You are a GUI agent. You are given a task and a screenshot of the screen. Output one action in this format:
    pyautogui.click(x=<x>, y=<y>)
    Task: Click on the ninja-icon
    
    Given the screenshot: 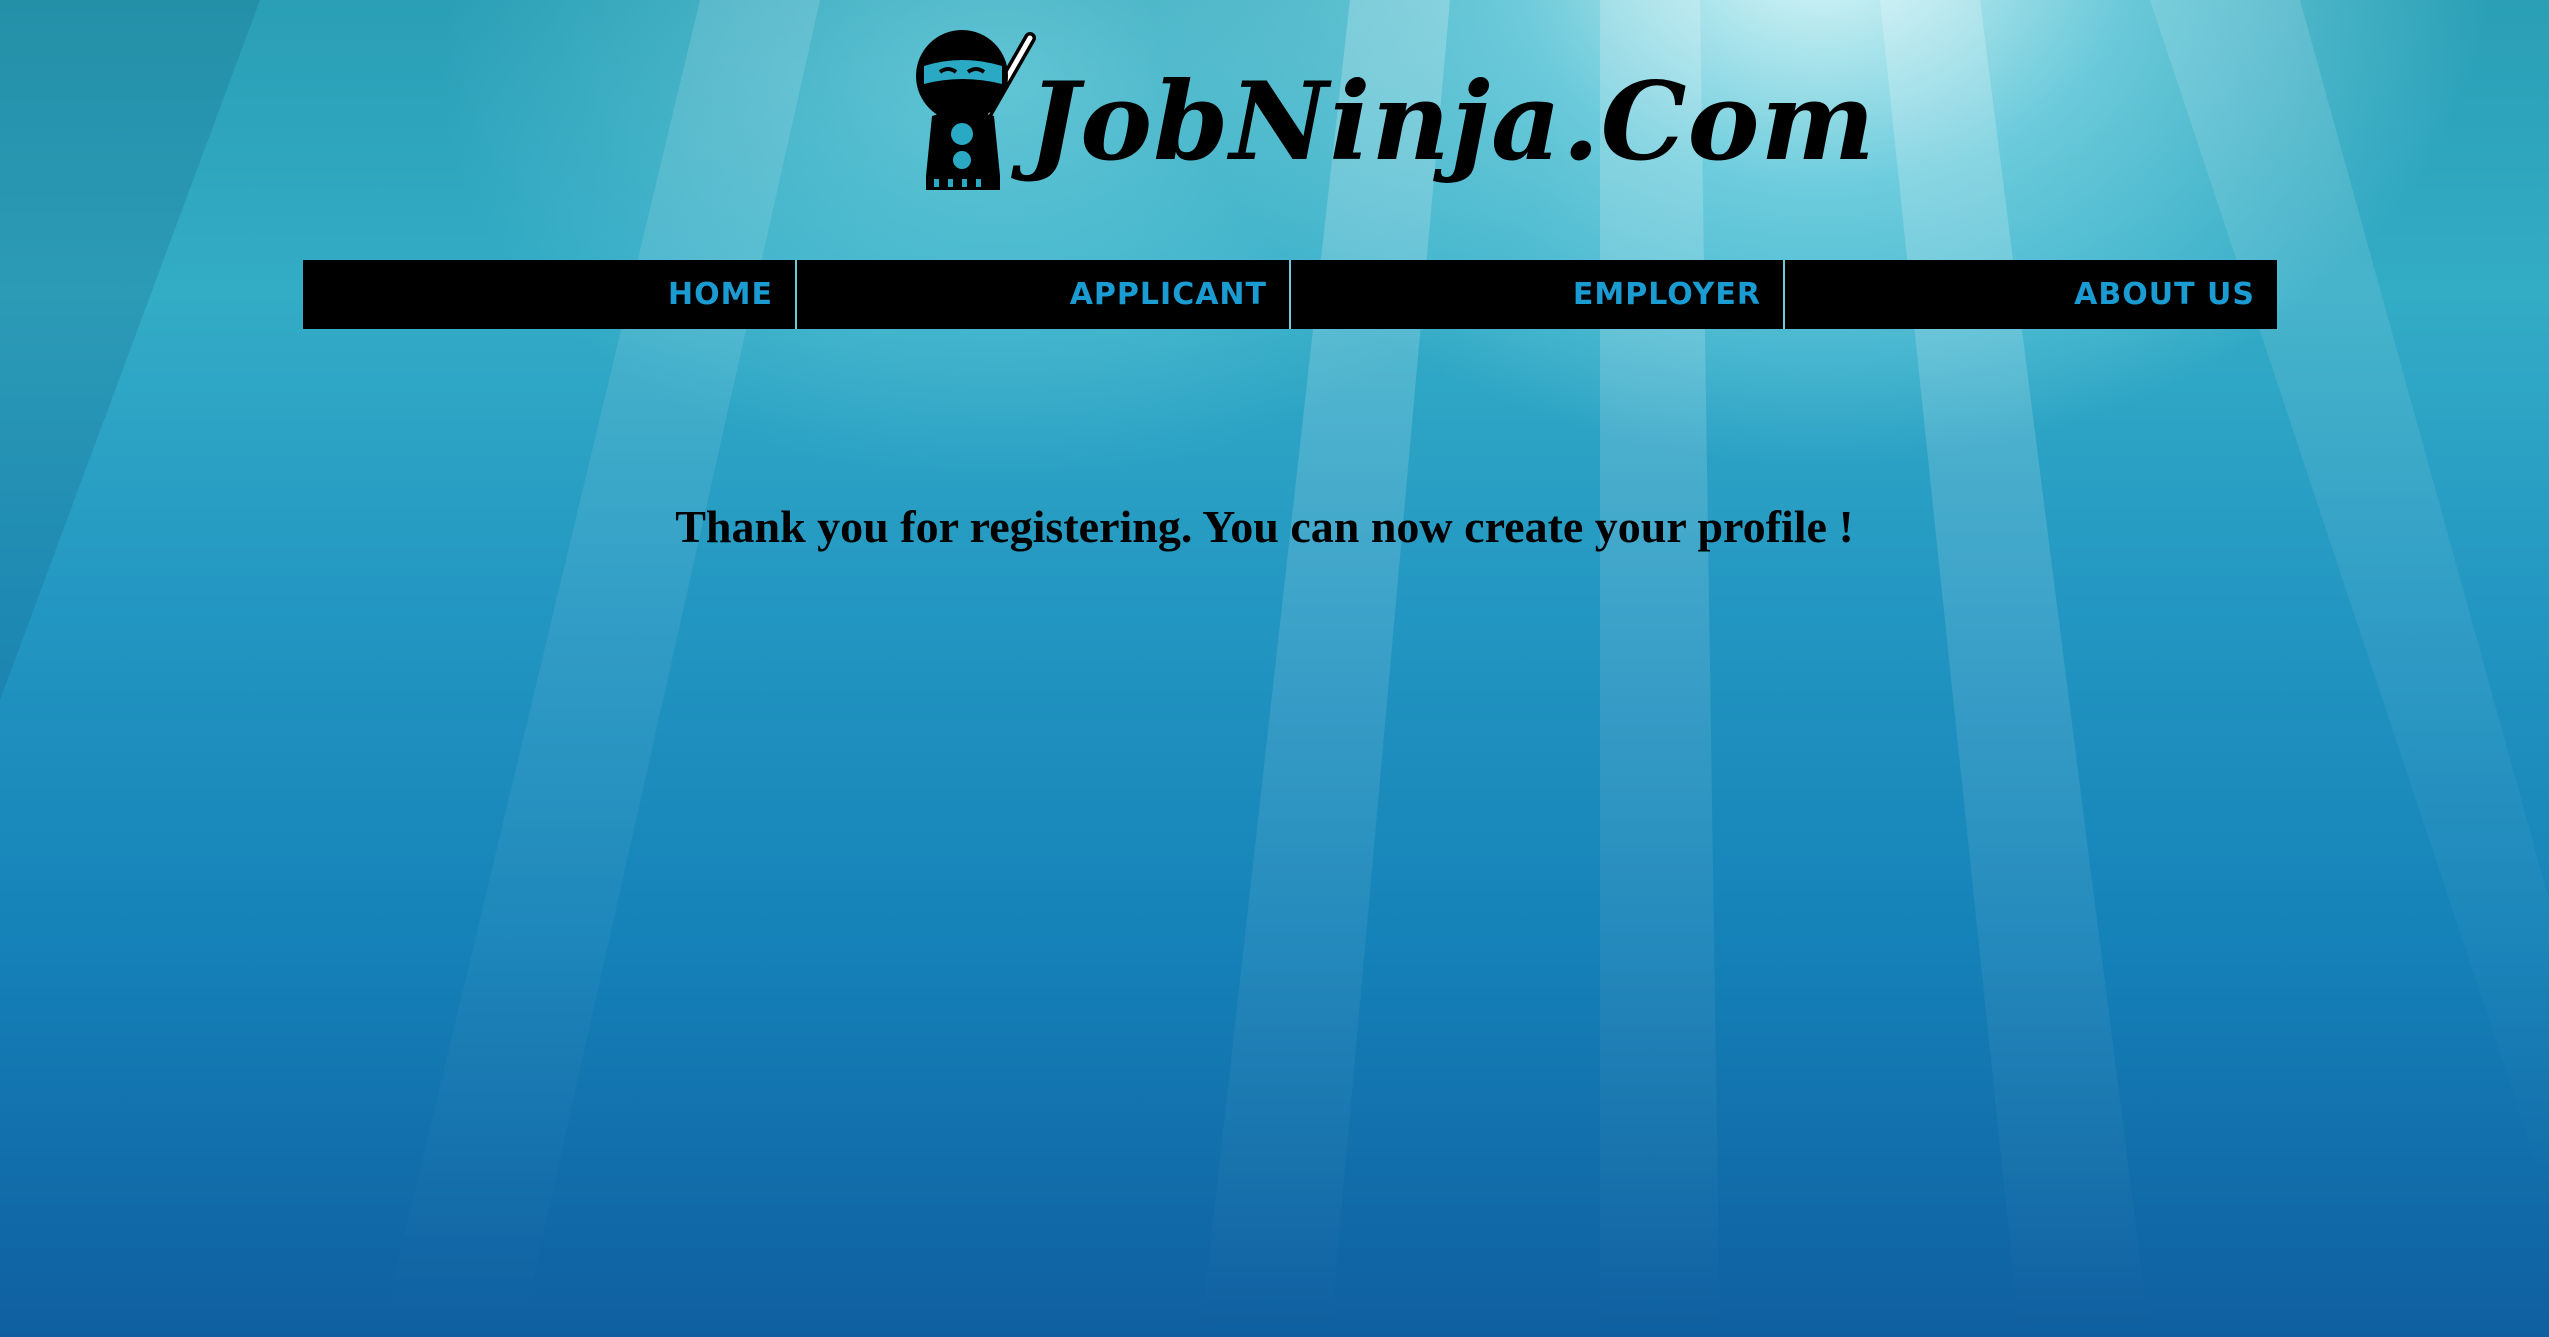 What is the action you would take?
    pyautogui.click(x=976, y=110)
    